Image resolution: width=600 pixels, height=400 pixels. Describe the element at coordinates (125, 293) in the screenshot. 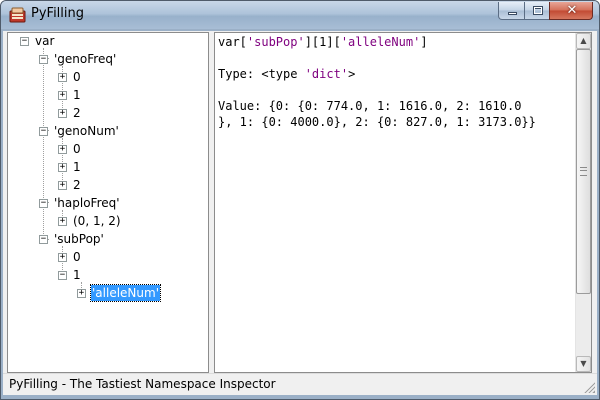

I see `tree-node-label-selected: 'alleleNum'` at that location.